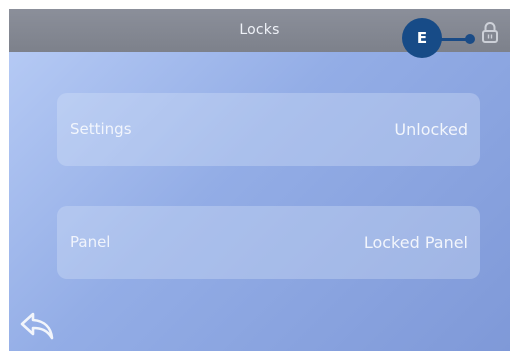 This screenshot has width=519, height=360. I want to click on panel-lock-status: Locked Panel, so click(415, 242).